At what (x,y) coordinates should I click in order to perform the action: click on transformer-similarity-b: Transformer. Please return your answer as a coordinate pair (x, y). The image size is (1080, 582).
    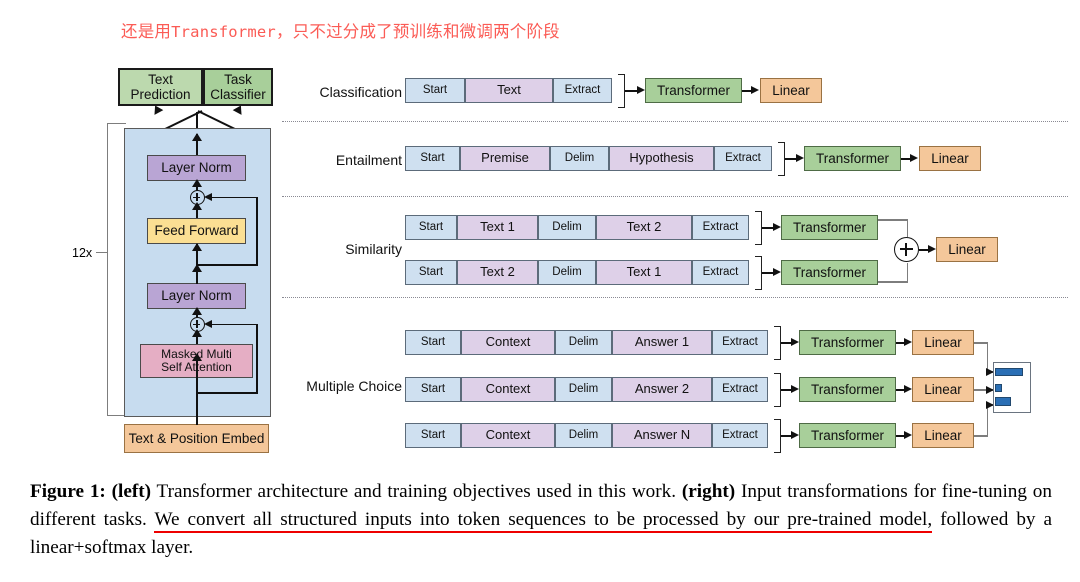
    Looking at the image, I should click on (829, 272).